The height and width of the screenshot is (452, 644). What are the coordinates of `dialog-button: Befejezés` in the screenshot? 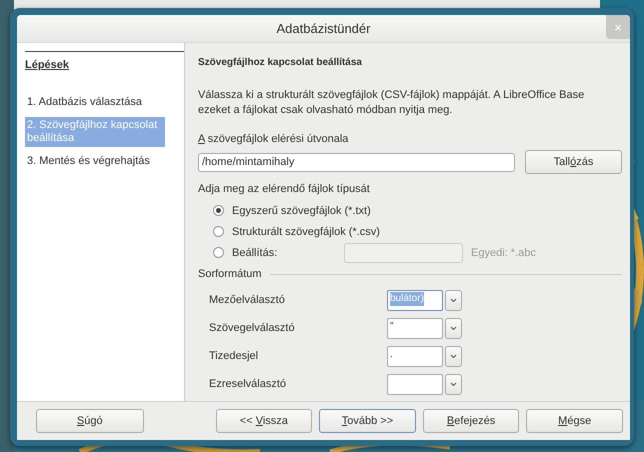 It's located at (471, 421).